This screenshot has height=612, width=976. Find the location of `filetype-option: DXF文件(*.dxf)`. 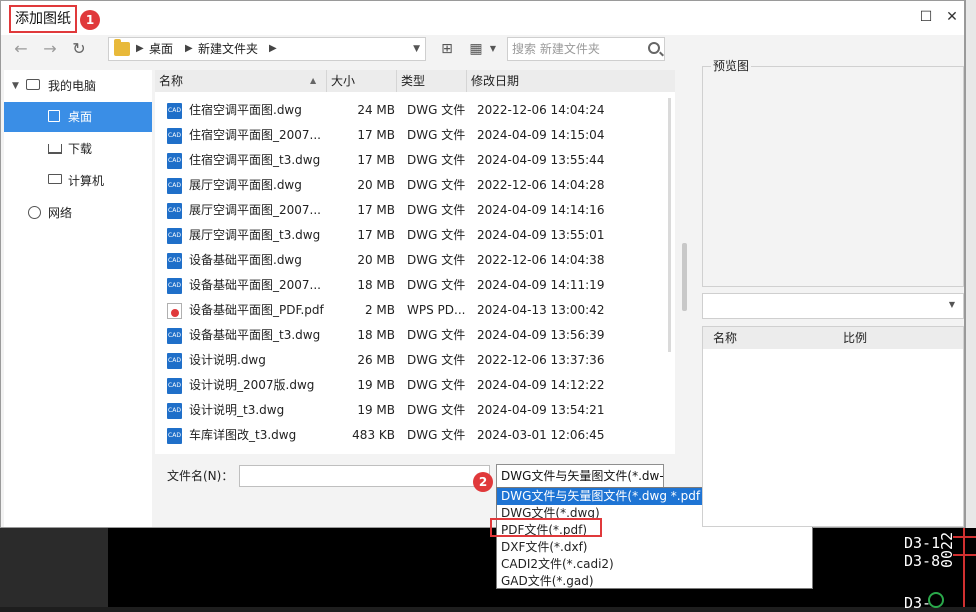

filetype-option: DXF文件(*.dxf) is located at coordinates (654, 547).